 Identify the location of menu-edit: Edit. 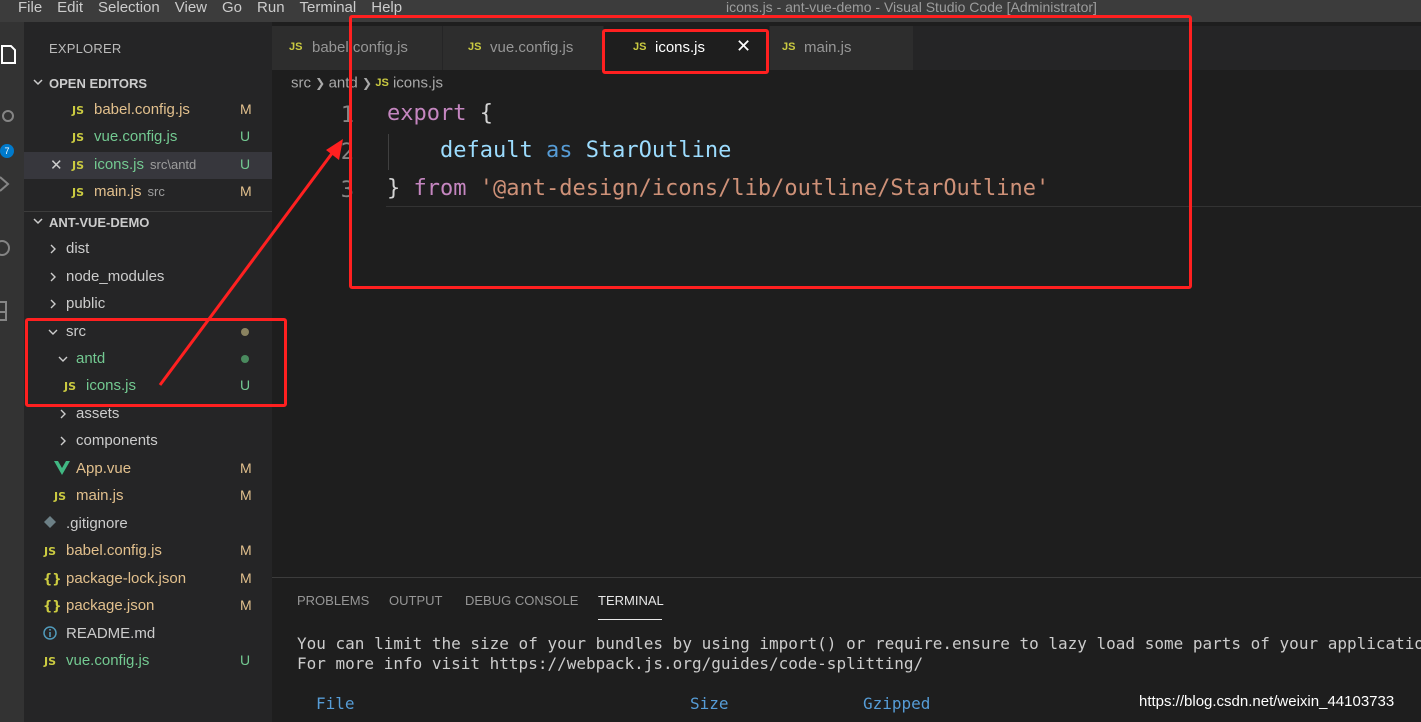
(70, 7).